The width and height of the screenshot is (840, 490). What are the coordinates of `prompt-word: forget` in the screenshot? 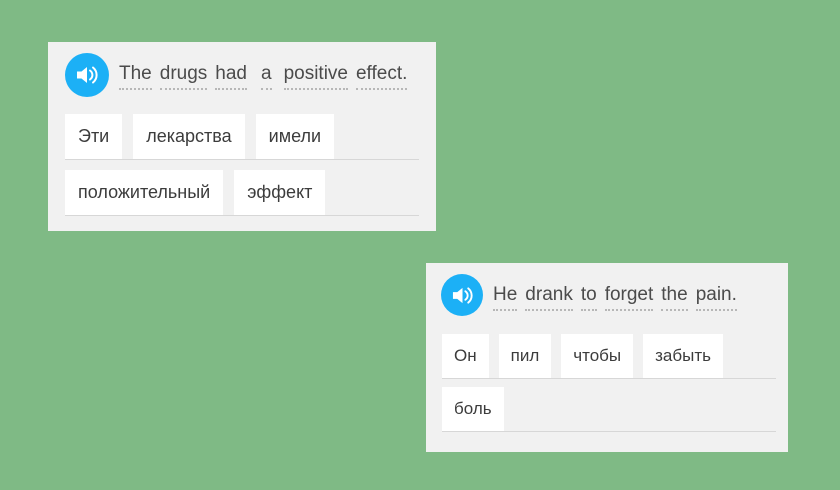 It's located at (629, 297).